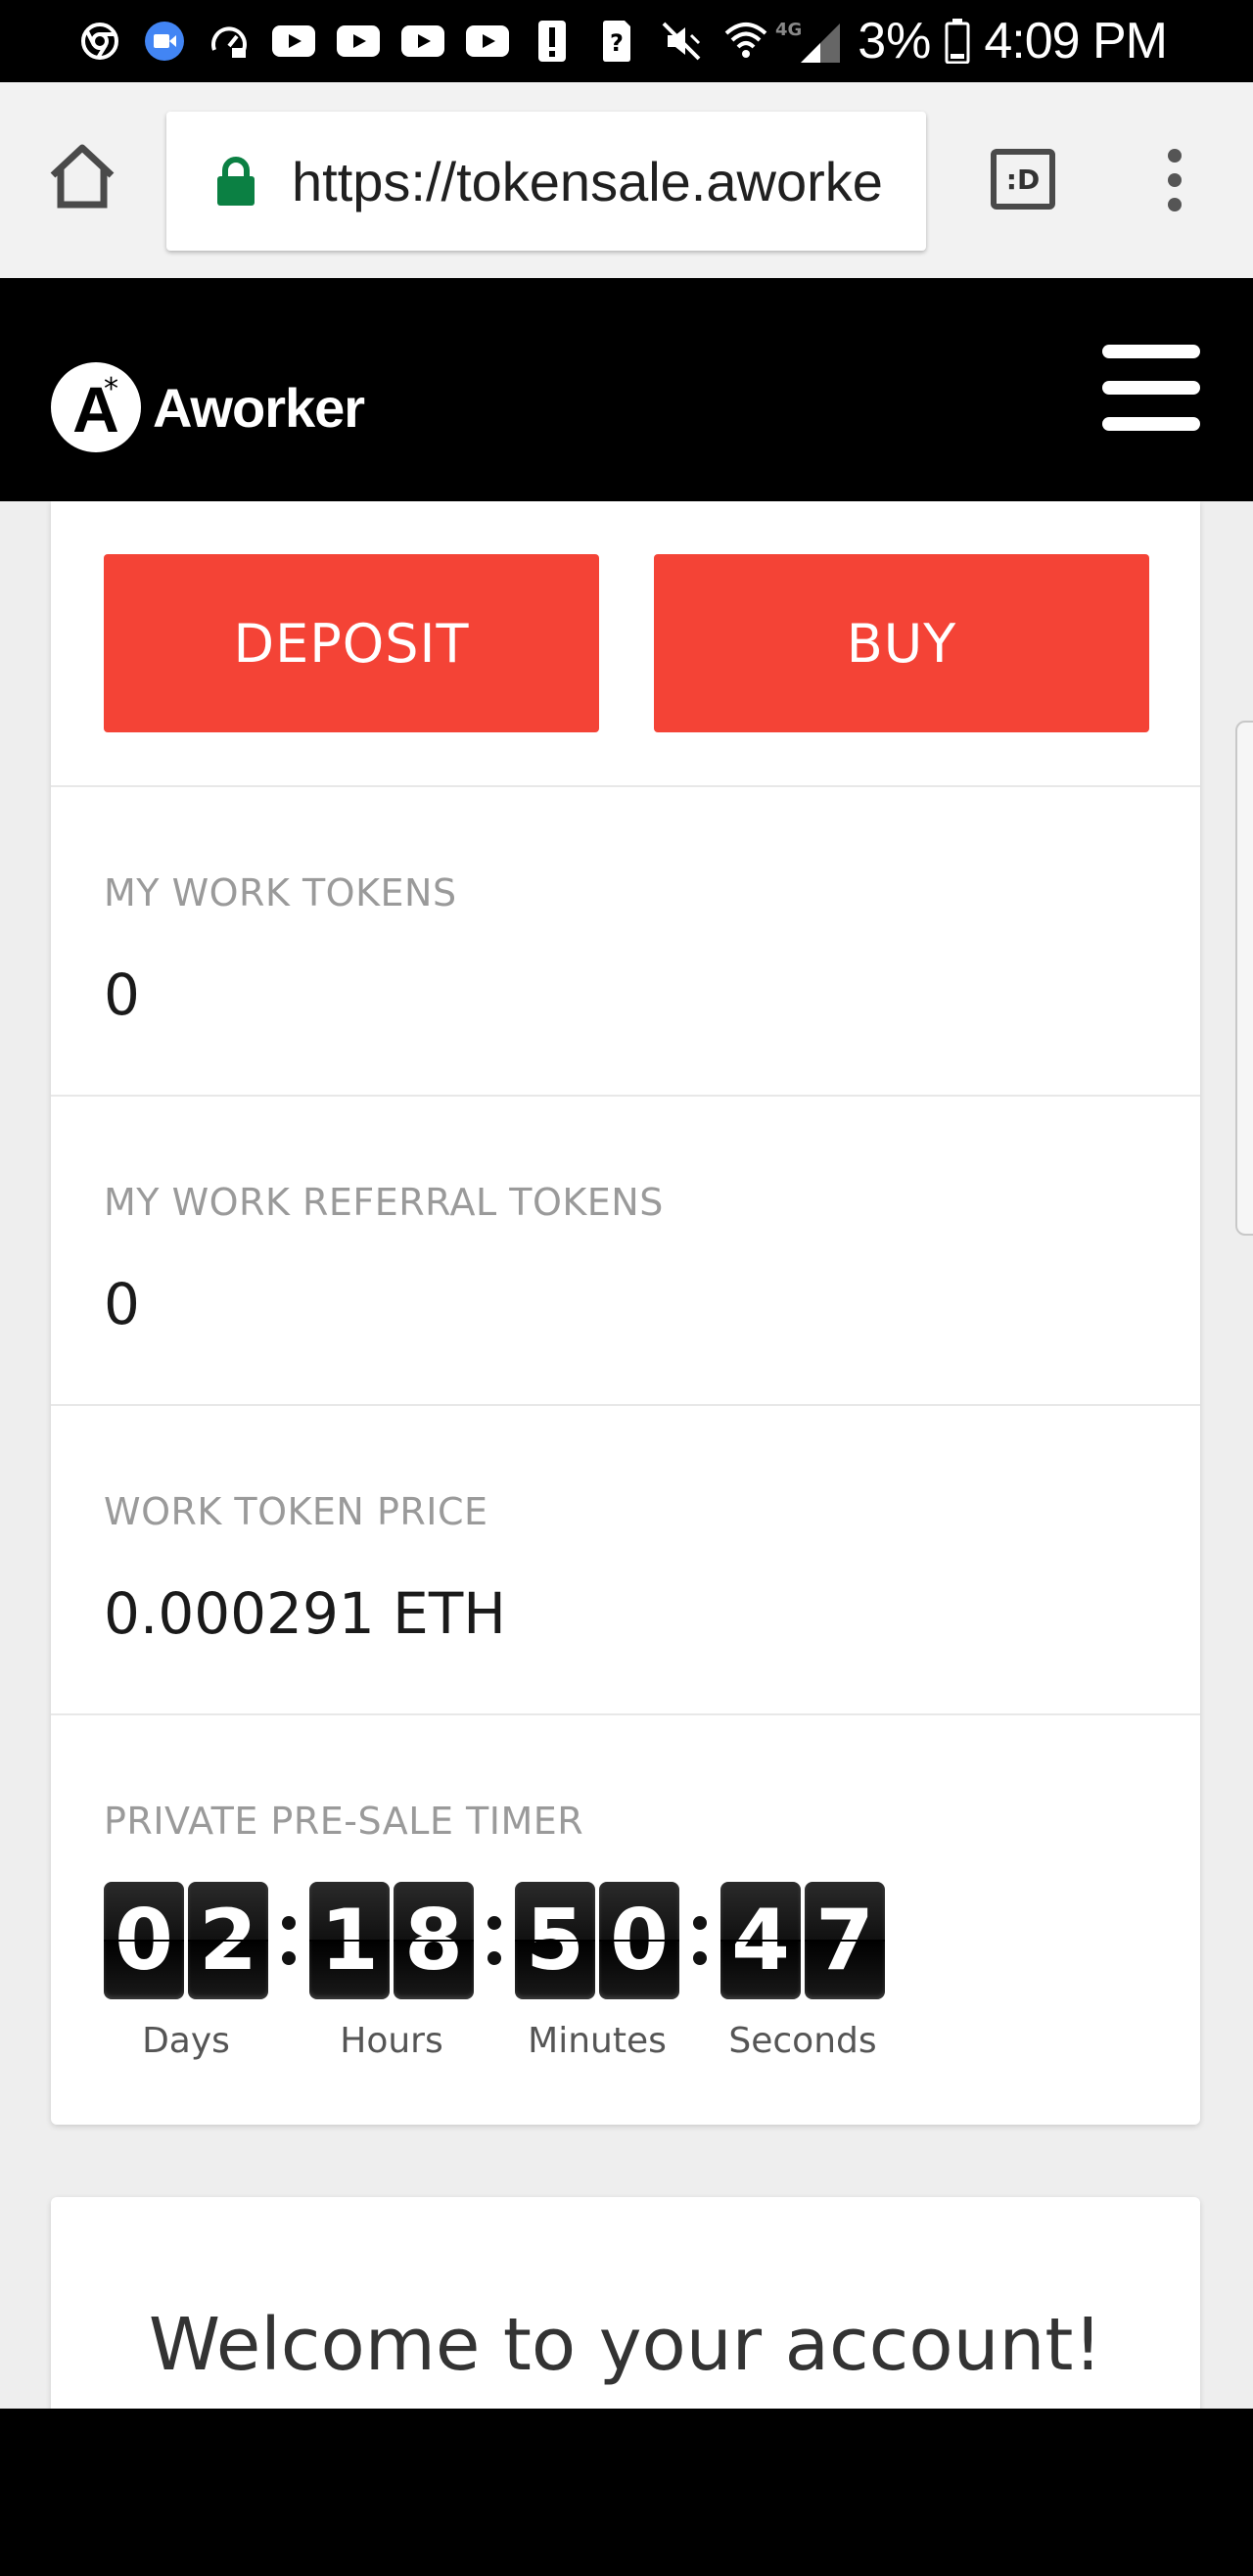 The height and width of the screenshot is (2576, 1253). Describe the element at coordinates (745, 41) in the screenshot. I see `wifi-icon` at that location.